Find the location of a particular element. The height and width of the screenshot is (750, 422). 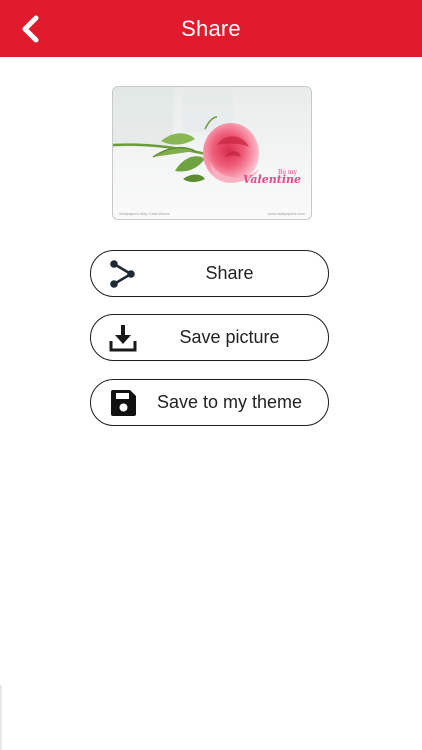

share-label: Share is located at coordinates (229, 273).